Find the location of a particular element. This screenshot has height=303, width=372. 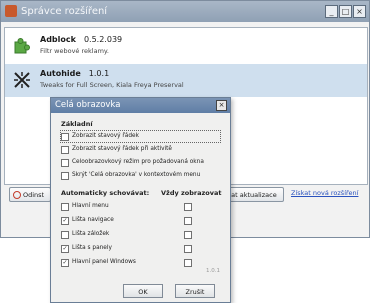

ok-button: OK is located at coordinates (143, 291).